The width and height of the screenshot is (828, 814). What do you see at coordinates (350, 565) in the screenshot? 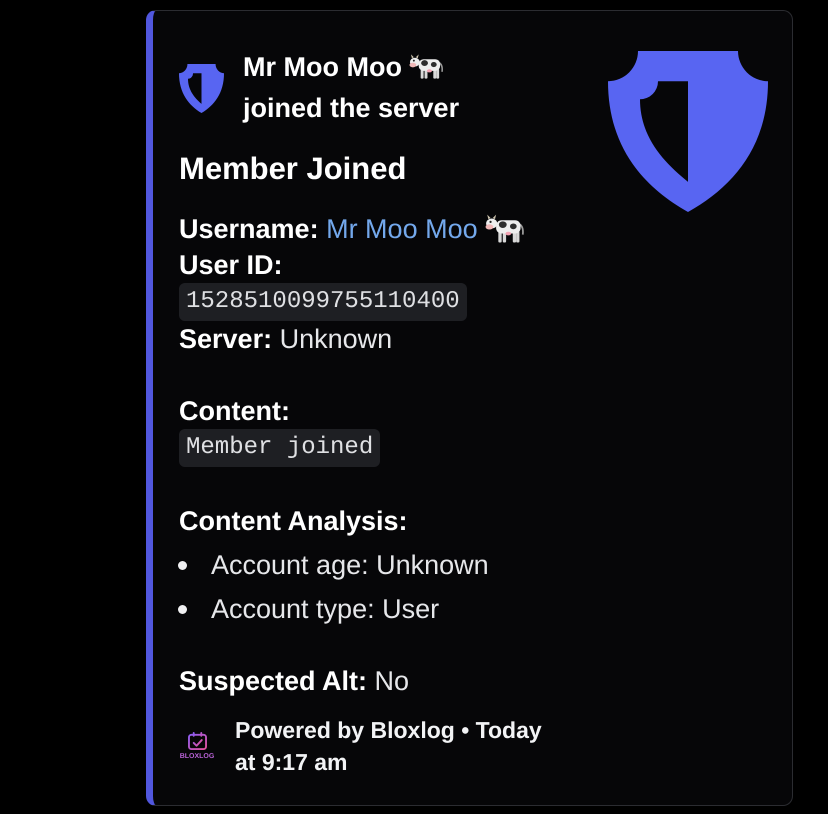
I see `bullet-text: Account age: Unknown` at bounding box center [350, 565].